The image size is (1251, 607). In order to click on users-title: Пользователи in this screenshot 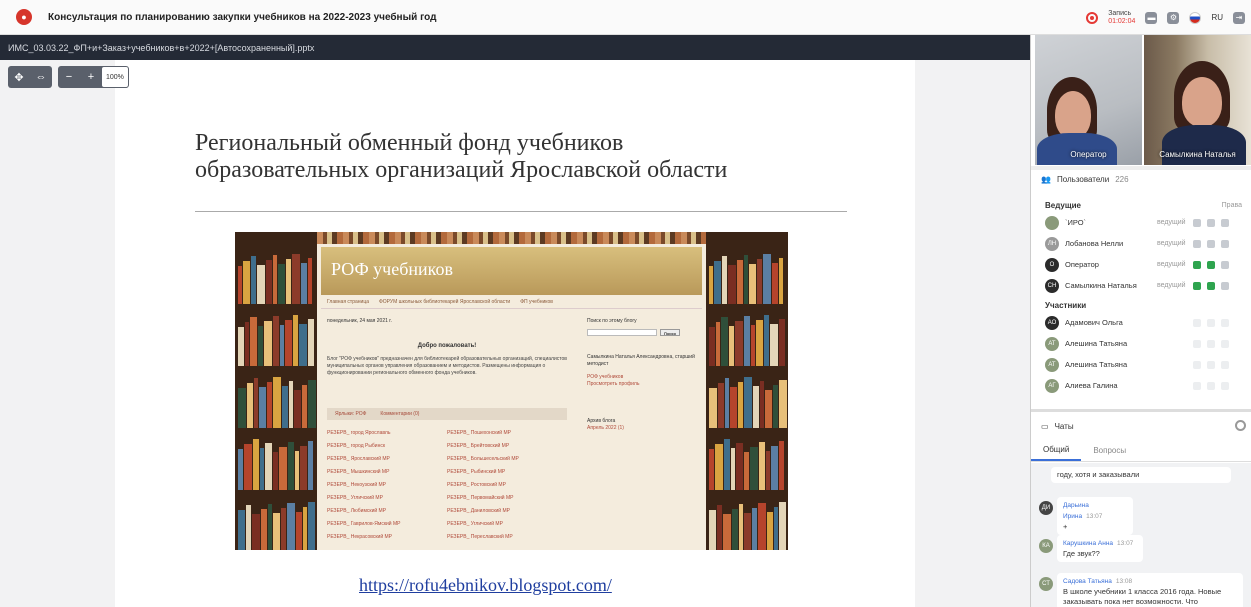, I will do `click(1083, 179)`.